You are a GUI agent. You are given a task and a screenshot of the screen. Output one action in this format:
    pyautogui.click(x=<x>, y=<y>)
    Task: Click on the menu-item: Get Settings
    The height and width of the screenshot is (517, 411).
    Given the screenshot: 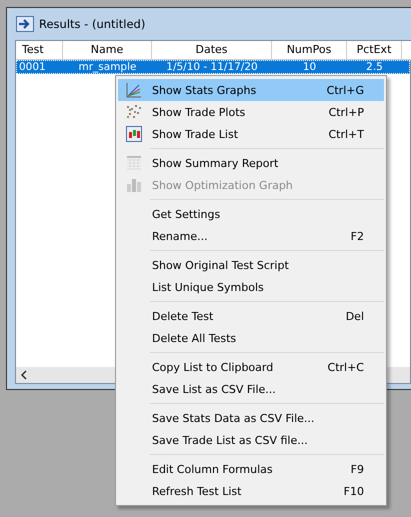 What is the action you would take?
    pyautogui.click(x=251, y=214)
    